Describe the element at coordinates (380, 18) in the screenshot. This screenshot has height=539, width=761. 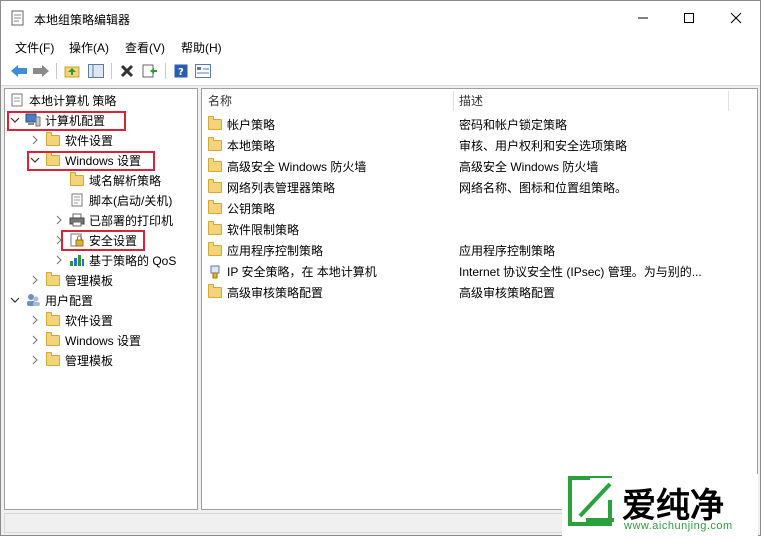
I see `title-bar: 本地组策略编辑器` at that location.